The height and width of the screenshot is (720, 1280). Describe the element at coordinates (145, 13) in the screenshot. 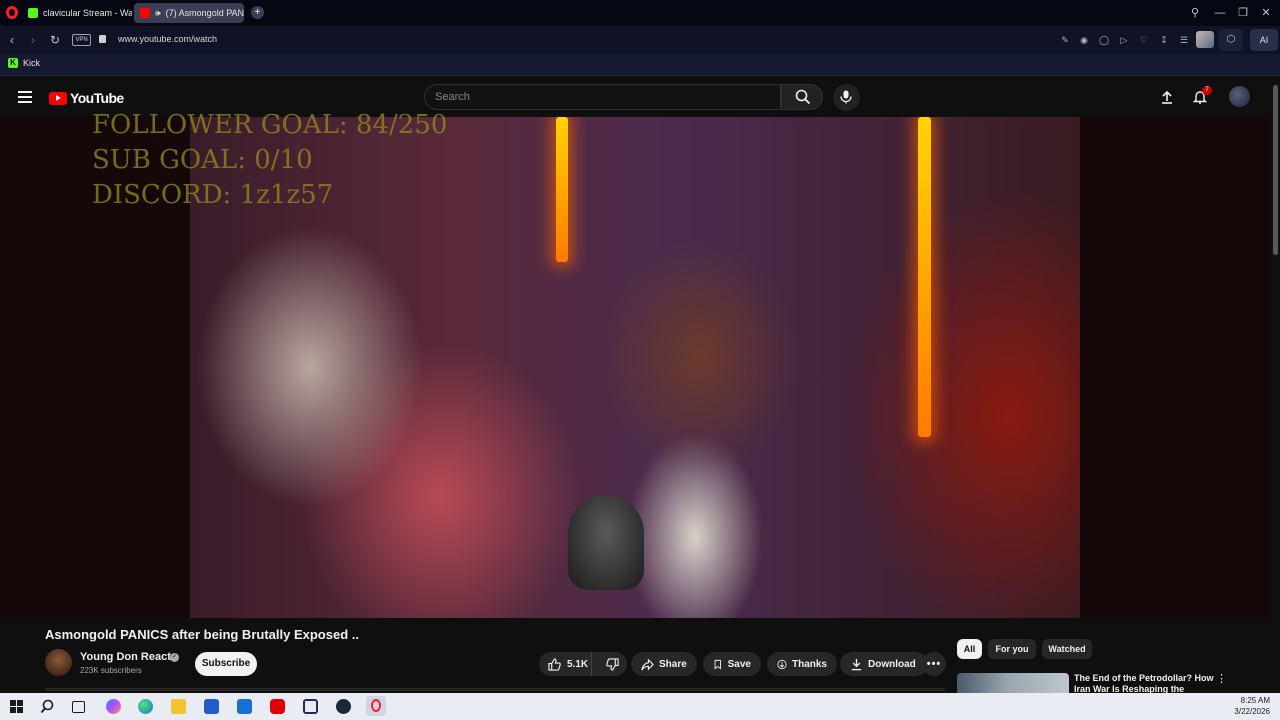

I see `youtube-icon` at that location.